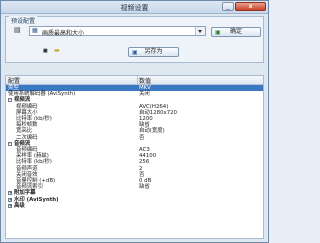 Image resolution: width=320 pixels, height=243 pixels. I want to click on setting-name: 屏幕大小, so click(27, 112).